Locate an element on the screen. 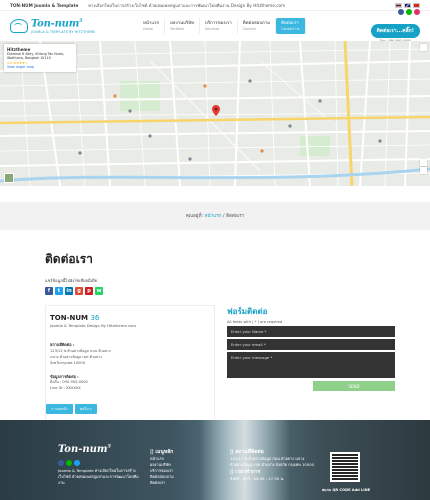 This screenshot has width=430, height=500. facebook-share-icon: f is located at coordinates (49, 291).